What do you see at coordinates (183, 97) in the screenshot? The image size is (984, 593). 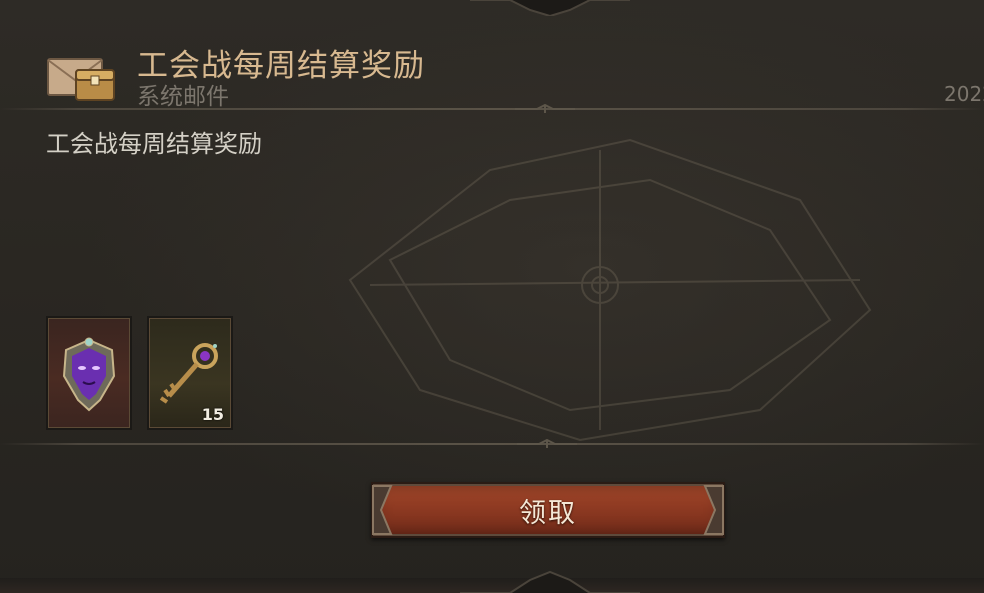 I see `mail-sender: 系统邮件` at bounding box center [183, 97].